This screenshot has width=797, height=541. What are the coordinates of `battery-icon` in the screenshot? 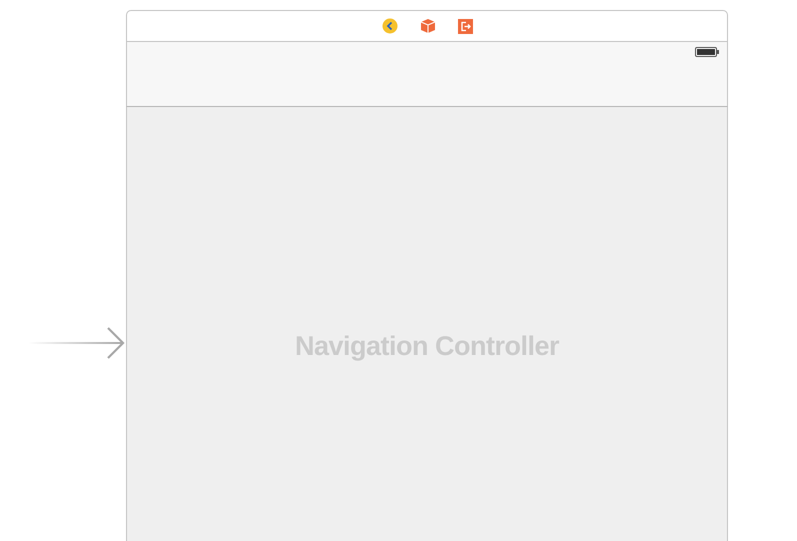 It's located at (707, 52).